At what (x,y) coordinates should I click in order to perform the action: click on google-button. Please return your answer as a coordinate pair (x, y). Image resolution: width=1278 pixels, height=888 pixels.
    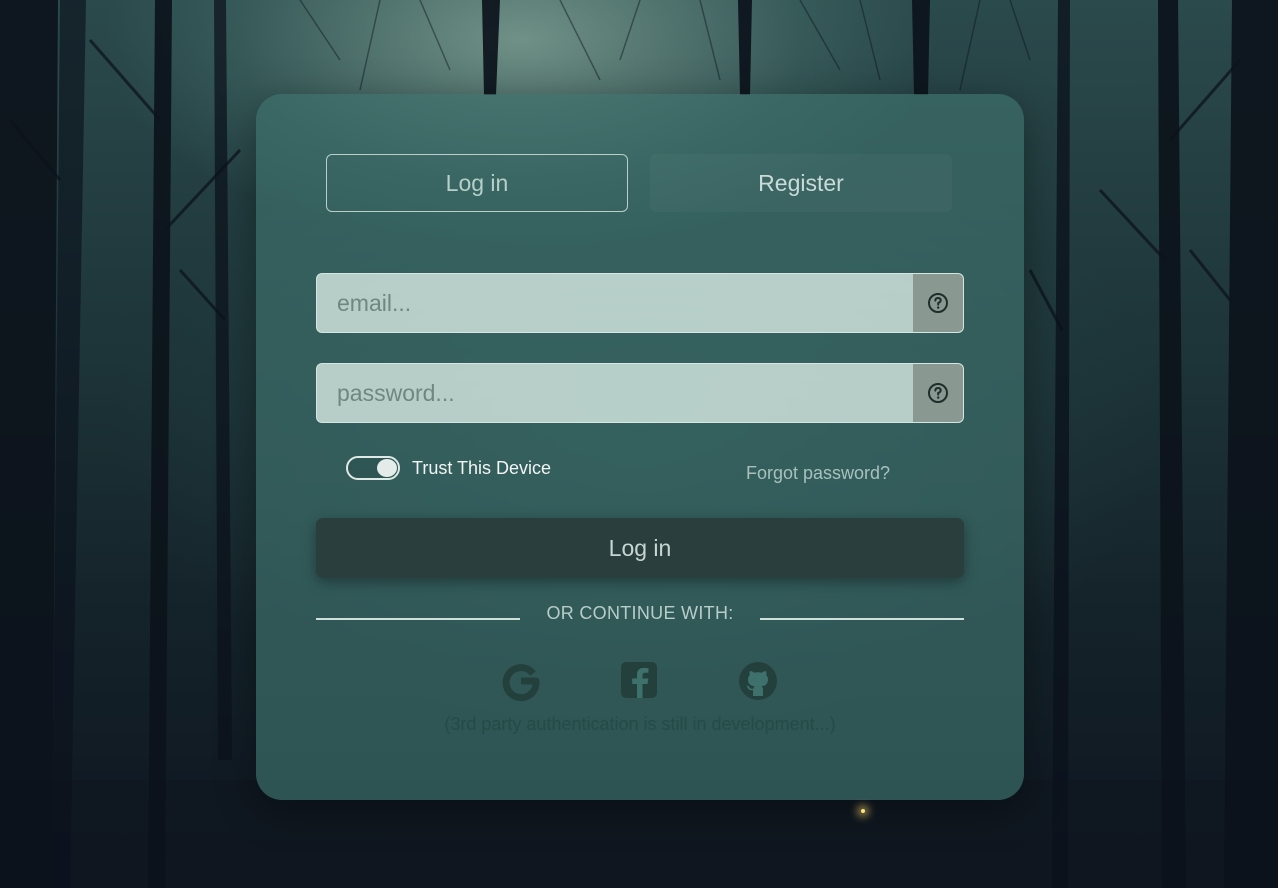
    Looking at the image, I should click on (521, 681).